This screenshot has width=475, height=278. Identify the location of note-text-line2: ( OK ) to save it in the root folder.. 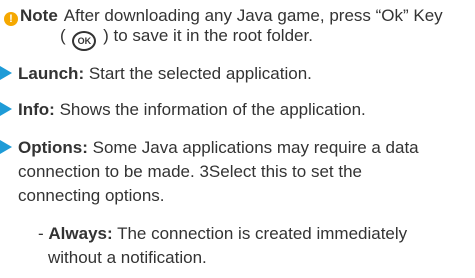
(186, 38).